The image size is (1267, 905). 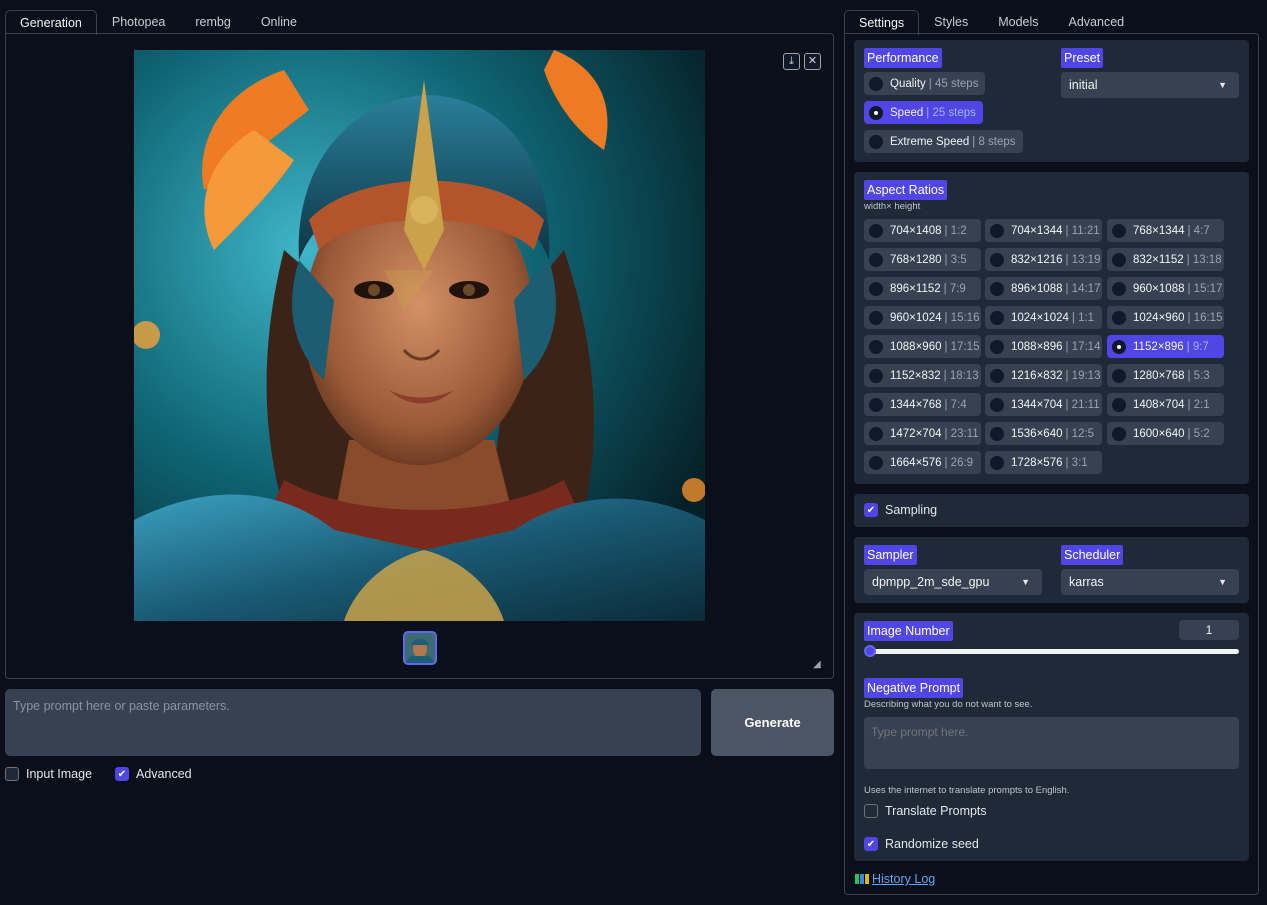 What do you see at coordinates (1083, 317) in the screenshot?
I see `aspect-ratio-value: | 1:1` at bounding box center [1083, 317].